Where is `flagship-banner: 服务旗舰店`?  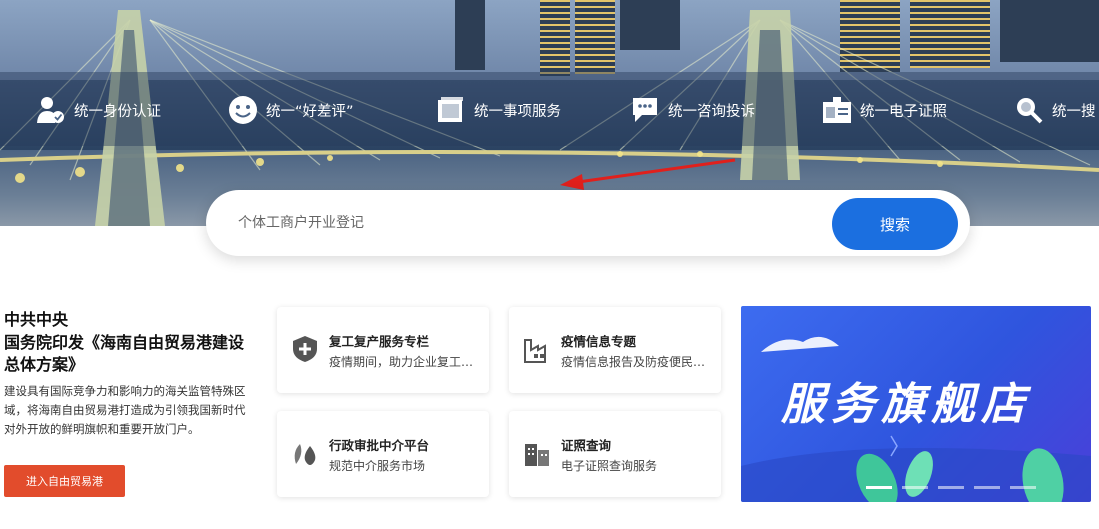
flagship-banner: 服务旗舰店 is located at coordinates (916, 404).